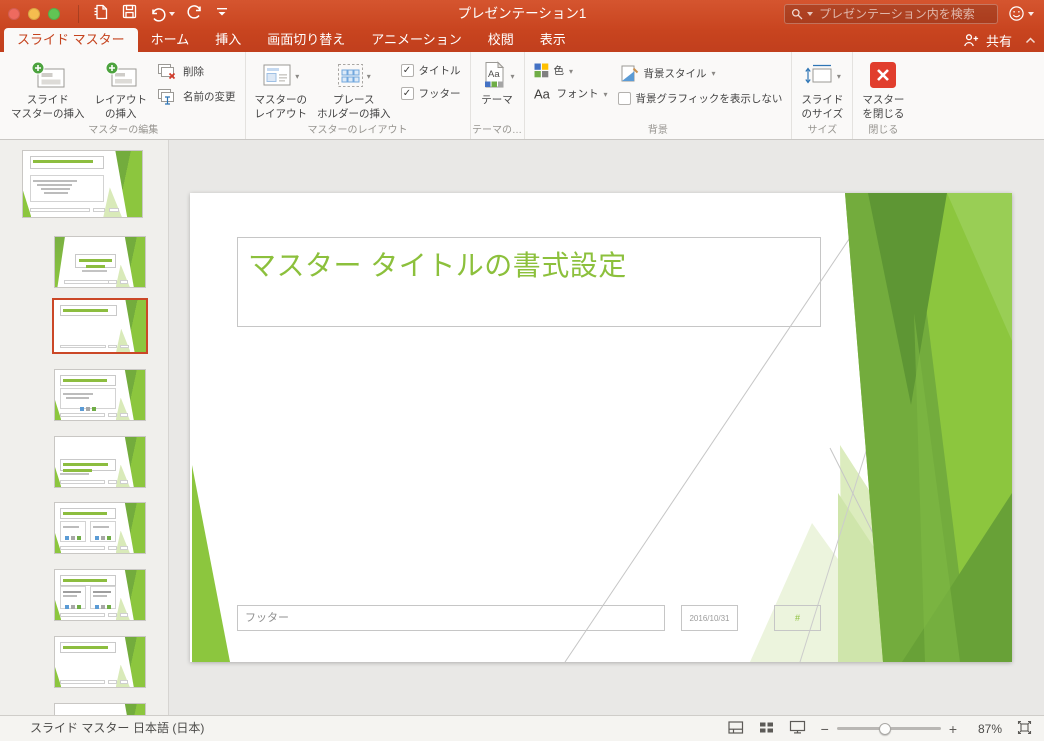 The width and height of the screenshot is (1044, 741). I want to click on redo-icon, so click(194, 12).